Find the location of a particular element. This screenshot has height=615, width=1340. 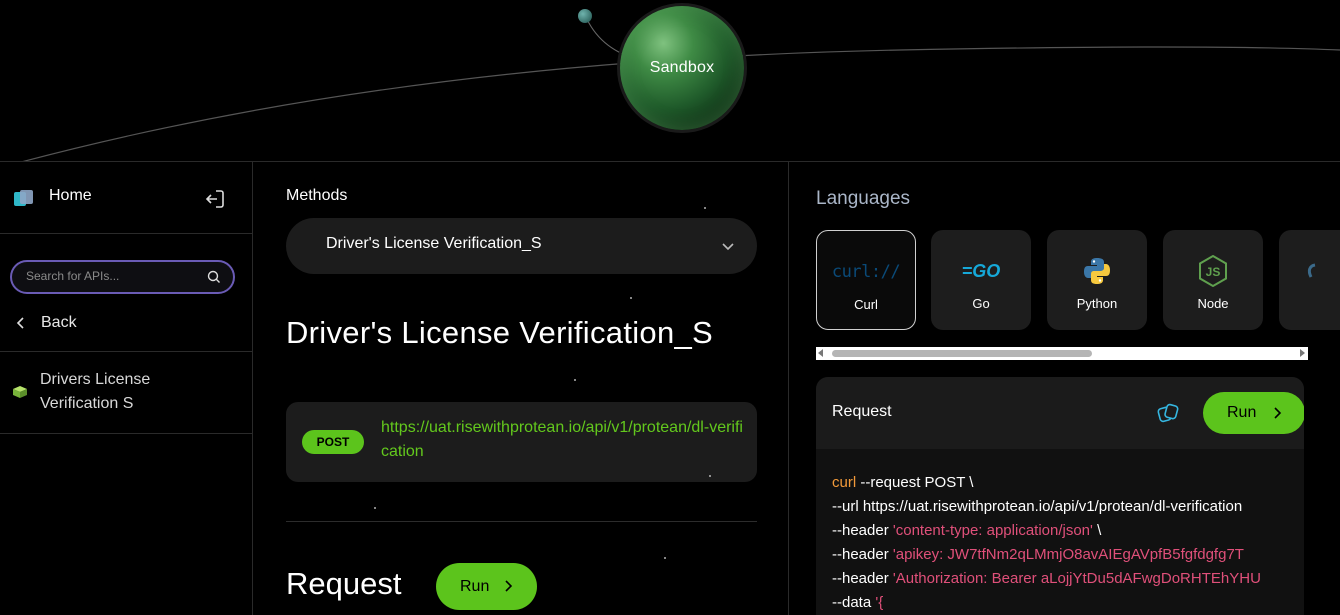

languages-title: Languages is located at coordinates (863, 198).